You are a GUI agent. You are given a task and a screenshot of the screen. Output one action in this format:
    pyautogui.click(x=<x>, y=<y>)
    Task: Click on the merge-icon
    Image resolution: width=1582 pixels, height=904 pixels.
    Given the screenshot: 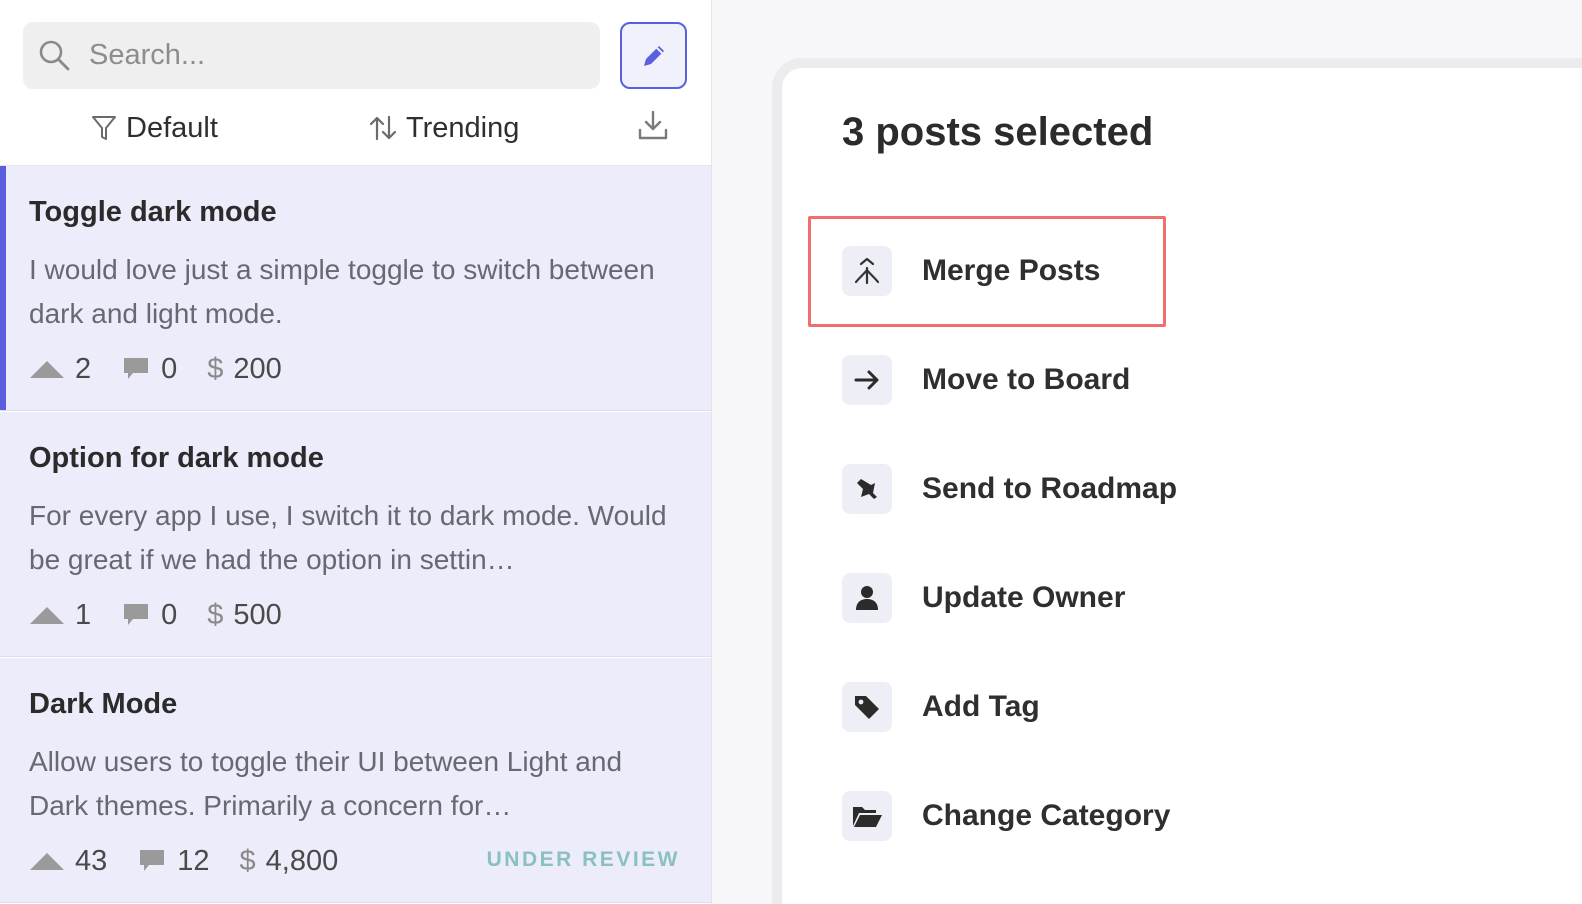 What is the action you would take?
    pyautogui.click(x=867, y=271)
    